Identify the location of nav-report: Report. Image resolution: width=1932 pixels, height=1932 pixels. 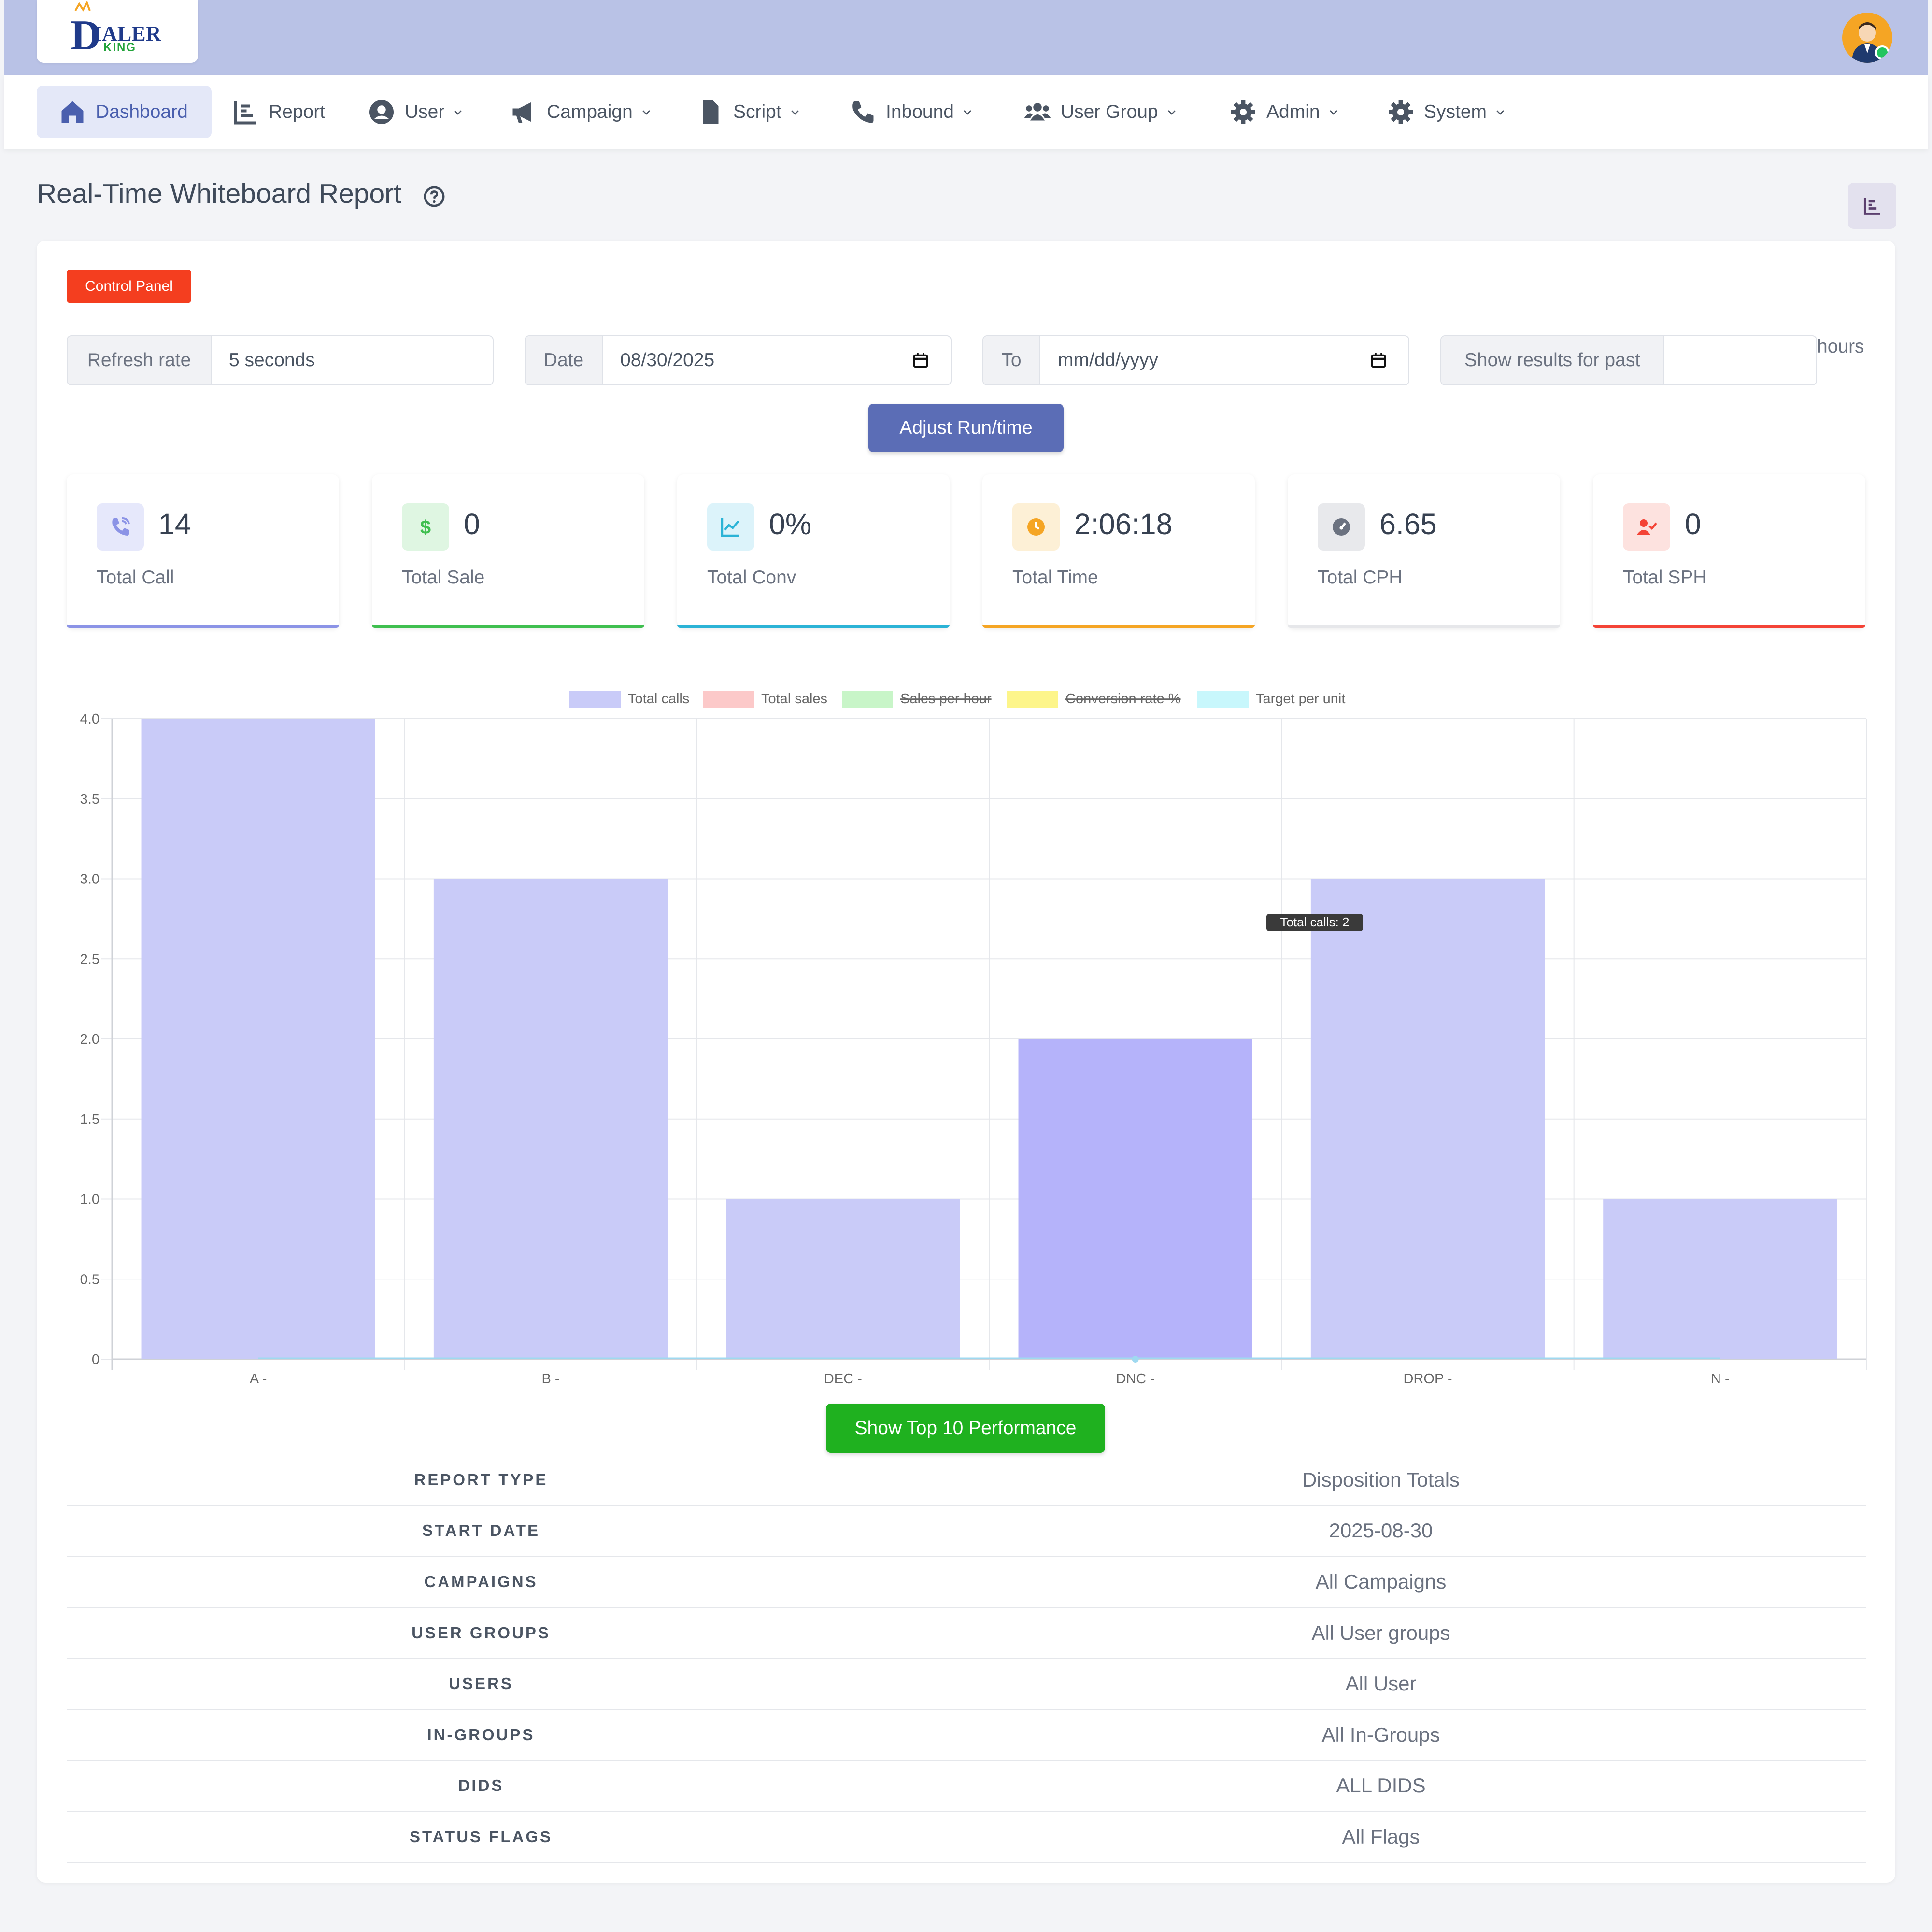
(278, 112).